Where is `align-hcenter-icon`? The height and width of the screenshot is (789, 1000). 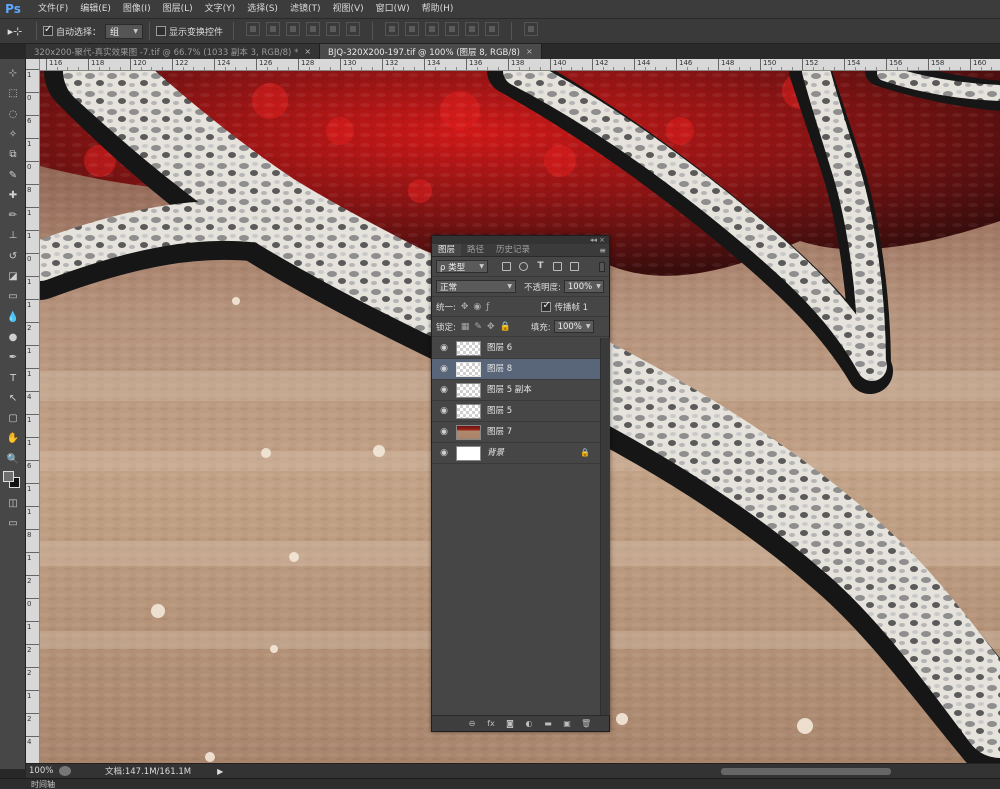 align-hcenter-icon is located at coordinates (333, 29).